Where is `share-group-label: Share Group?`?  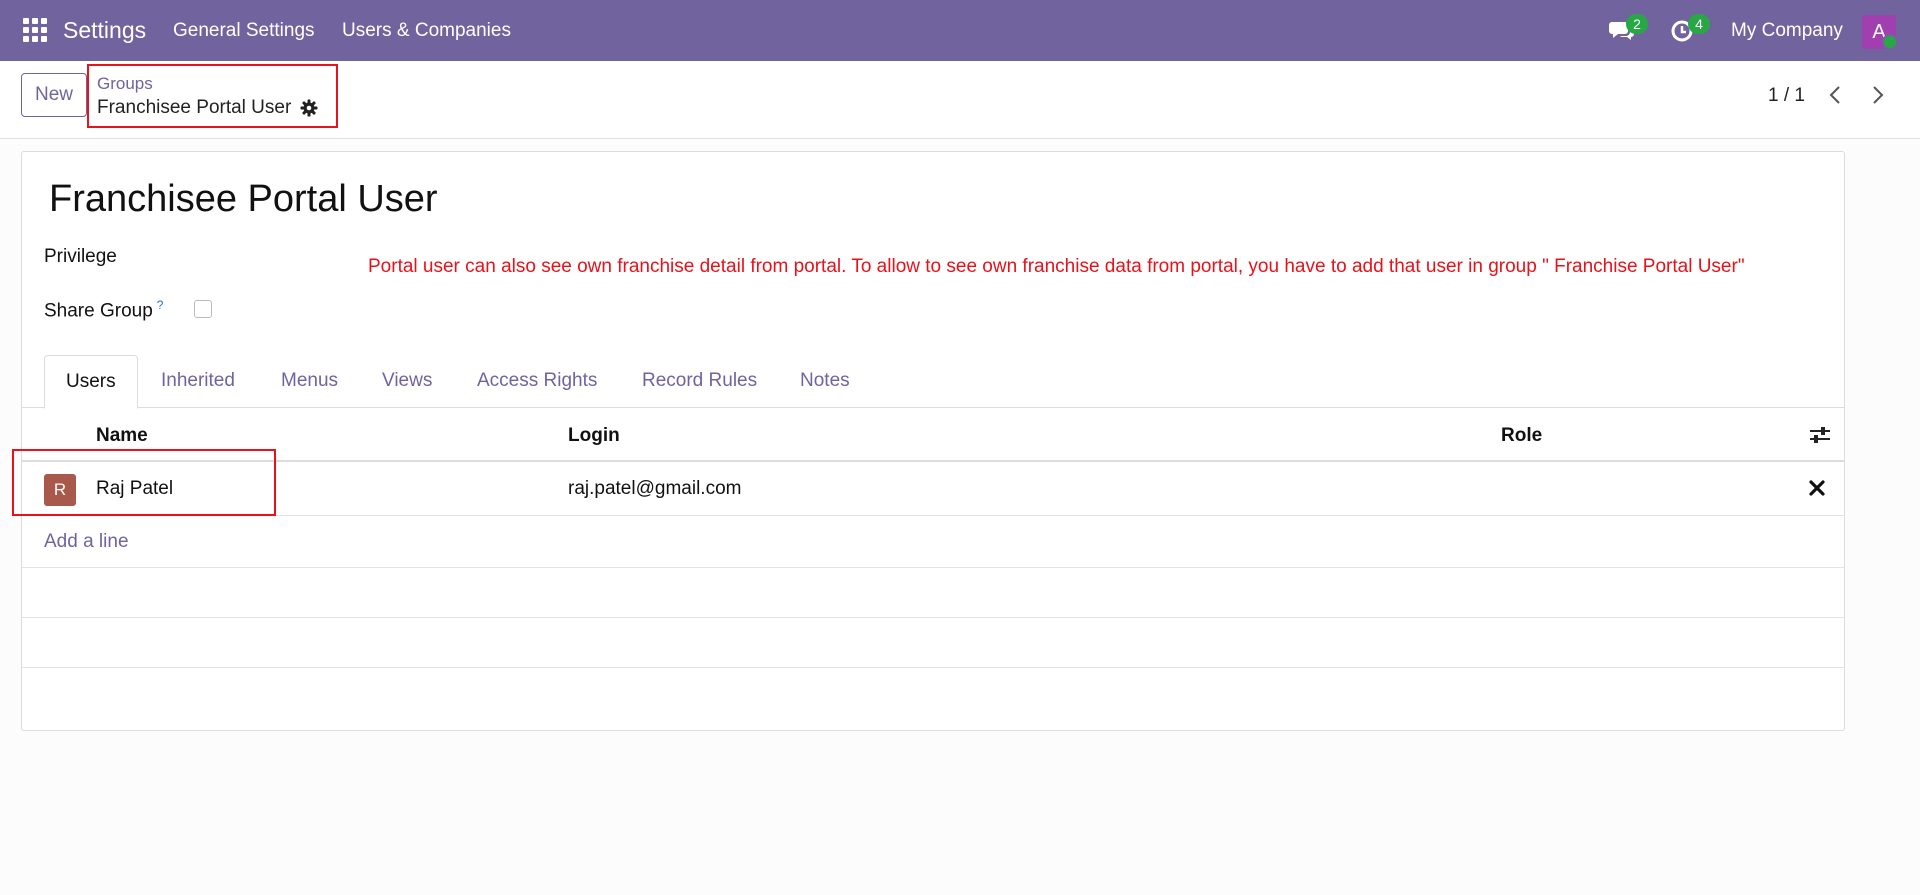
share-group-label: Share Group? is located at coordinates (103, 310).